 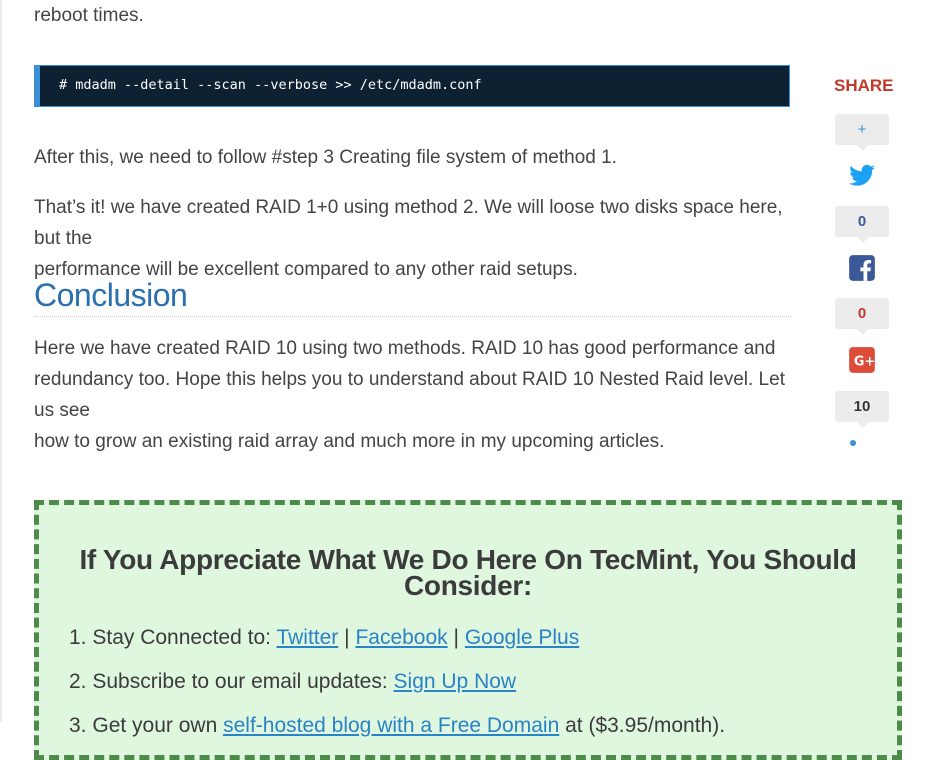 I want to click on list-number: 1., so click(x=78, y=637).